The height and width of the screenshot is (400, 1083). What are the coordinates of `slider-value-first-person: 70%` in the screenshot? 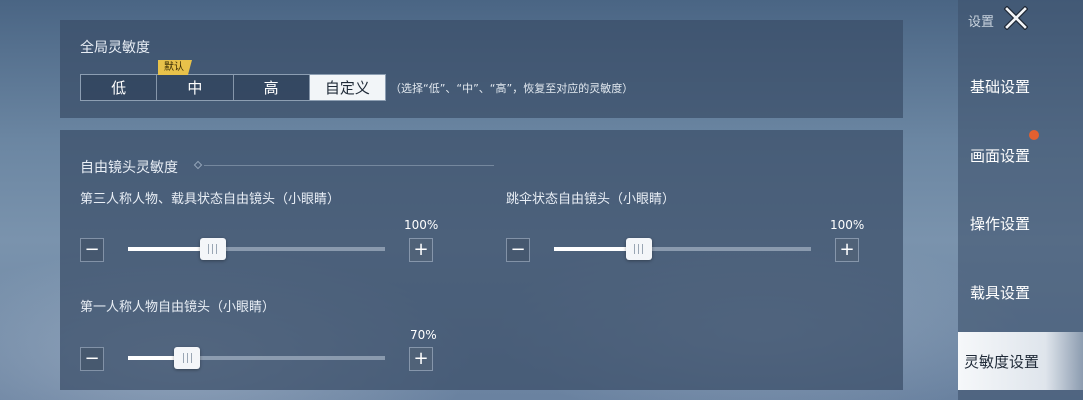 It's located at (423, 335).